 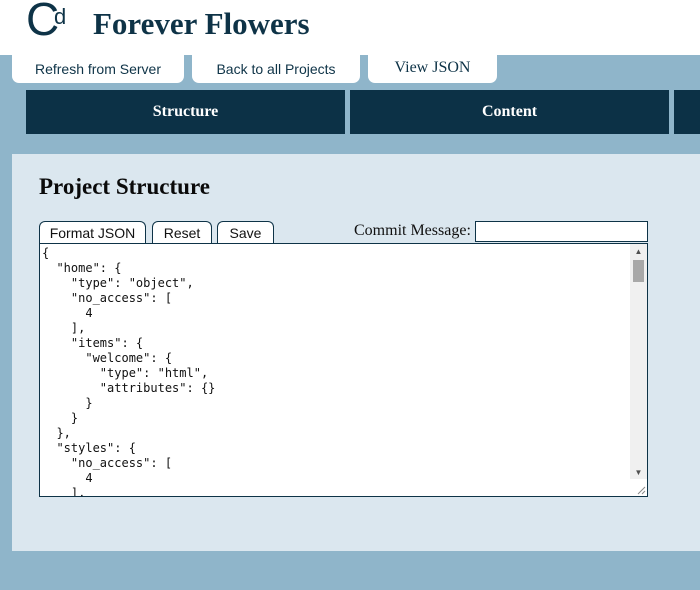 What do you see at coordinates (276, 69) in the screenshot?
I see `back-to-all-projects-button: Back to all Projects` at bounding box center [276, 69].